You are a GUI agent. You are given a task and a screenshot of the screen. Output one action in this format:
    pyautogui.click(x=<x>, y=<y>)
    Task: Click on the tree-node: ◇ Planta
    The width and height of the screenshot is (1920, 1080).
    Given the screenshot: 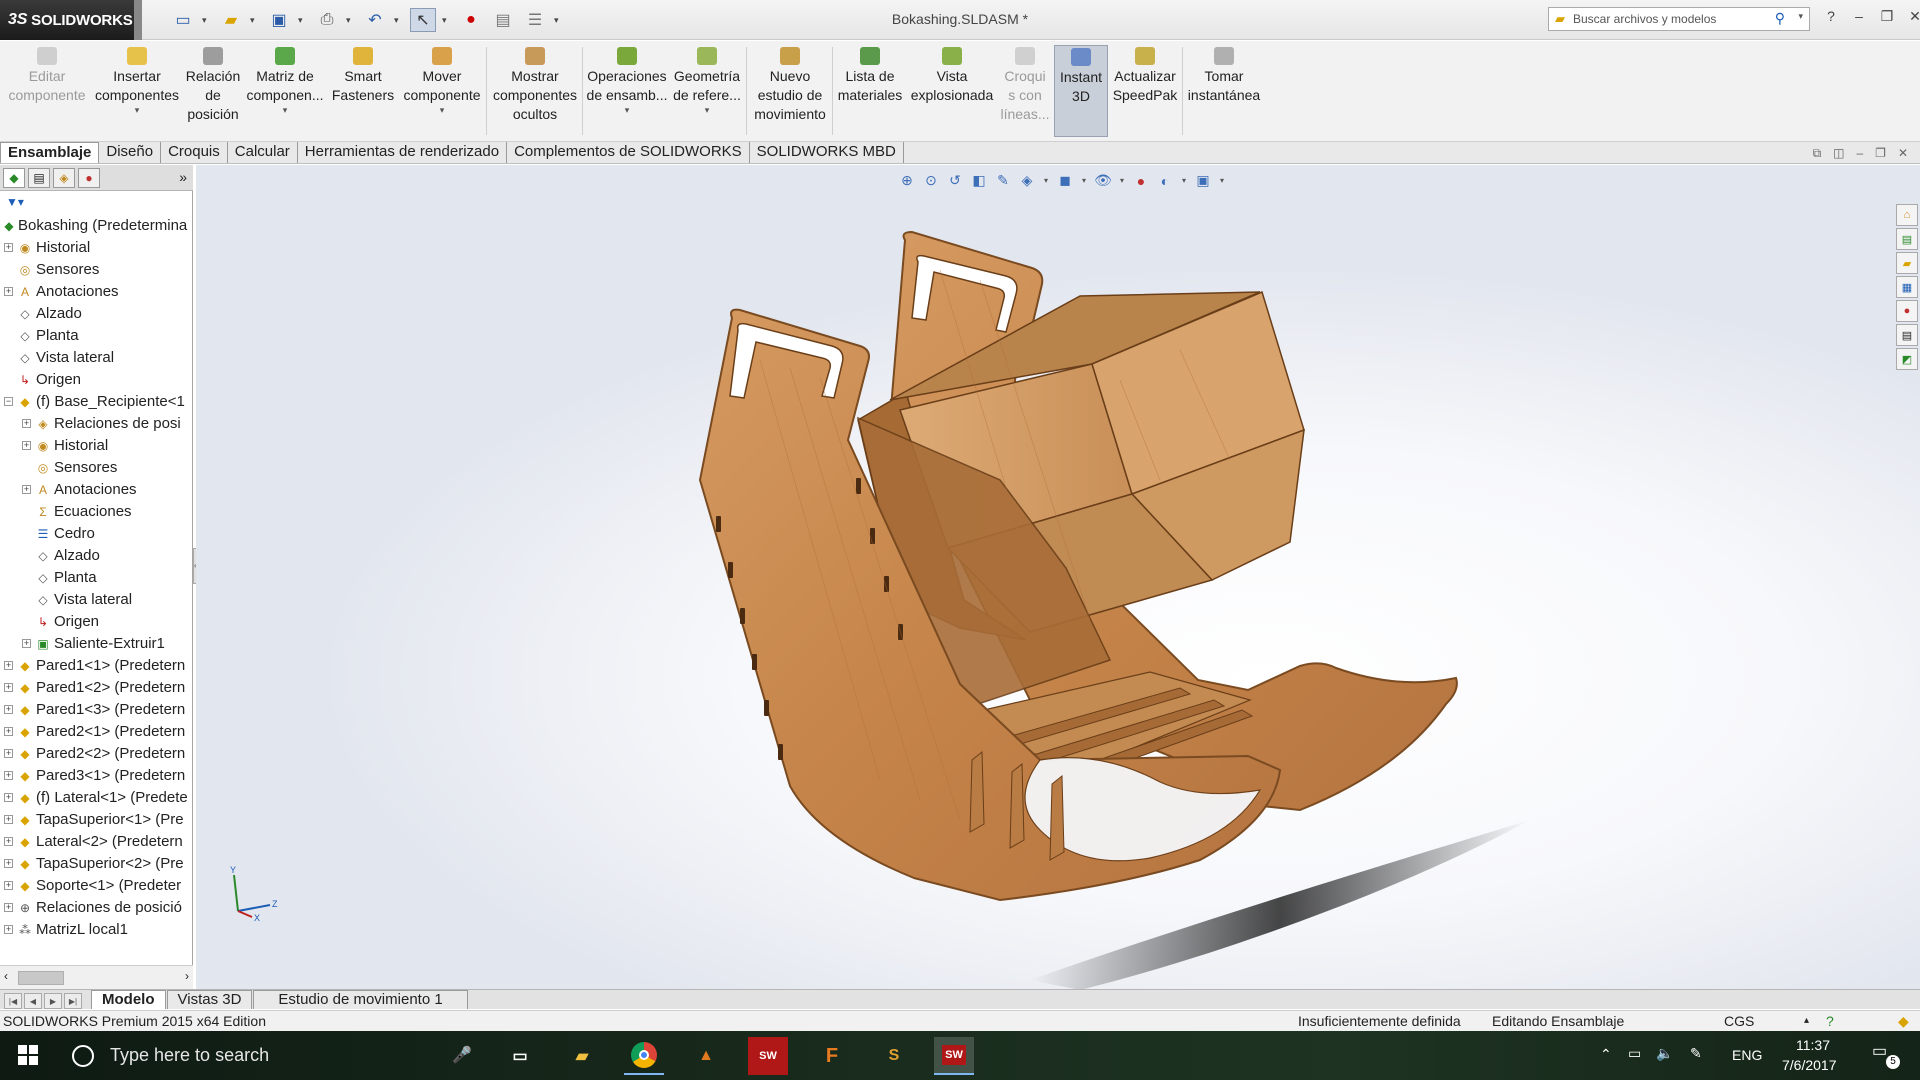 What is the action you would take?
    pyautogui.click(x=96, y=336)
    